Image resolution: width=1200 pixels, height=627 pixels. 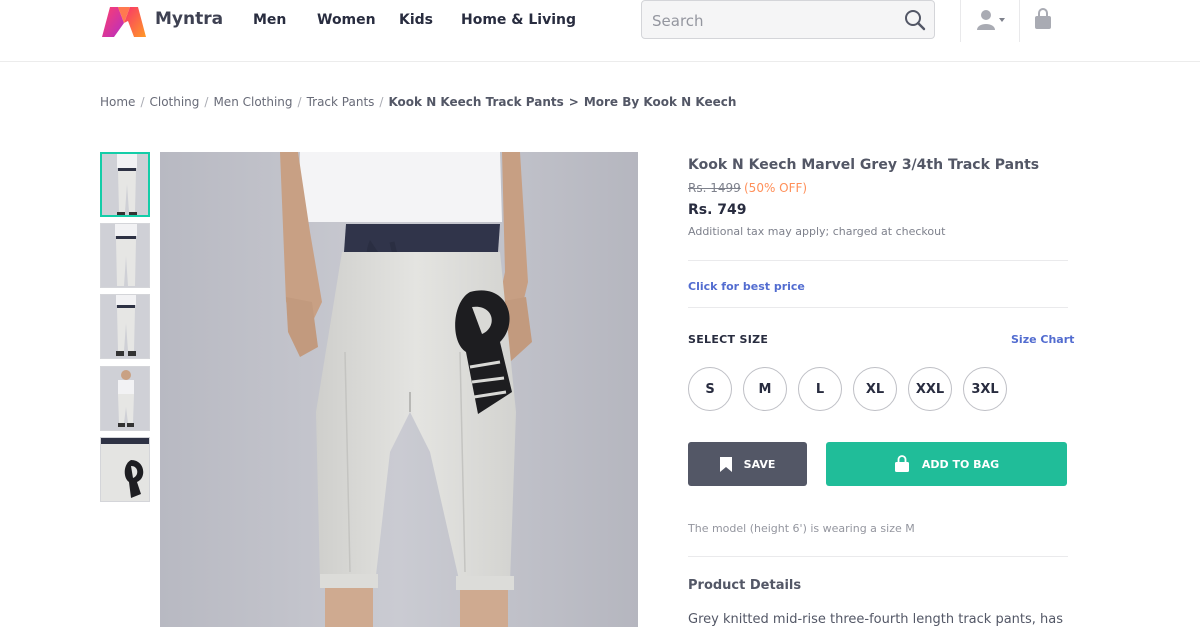 What do you see at coordinates (728, 339) in the screenshot?
I see `select-size-label: SELECT SIZE` at bounding box center [728, 339].